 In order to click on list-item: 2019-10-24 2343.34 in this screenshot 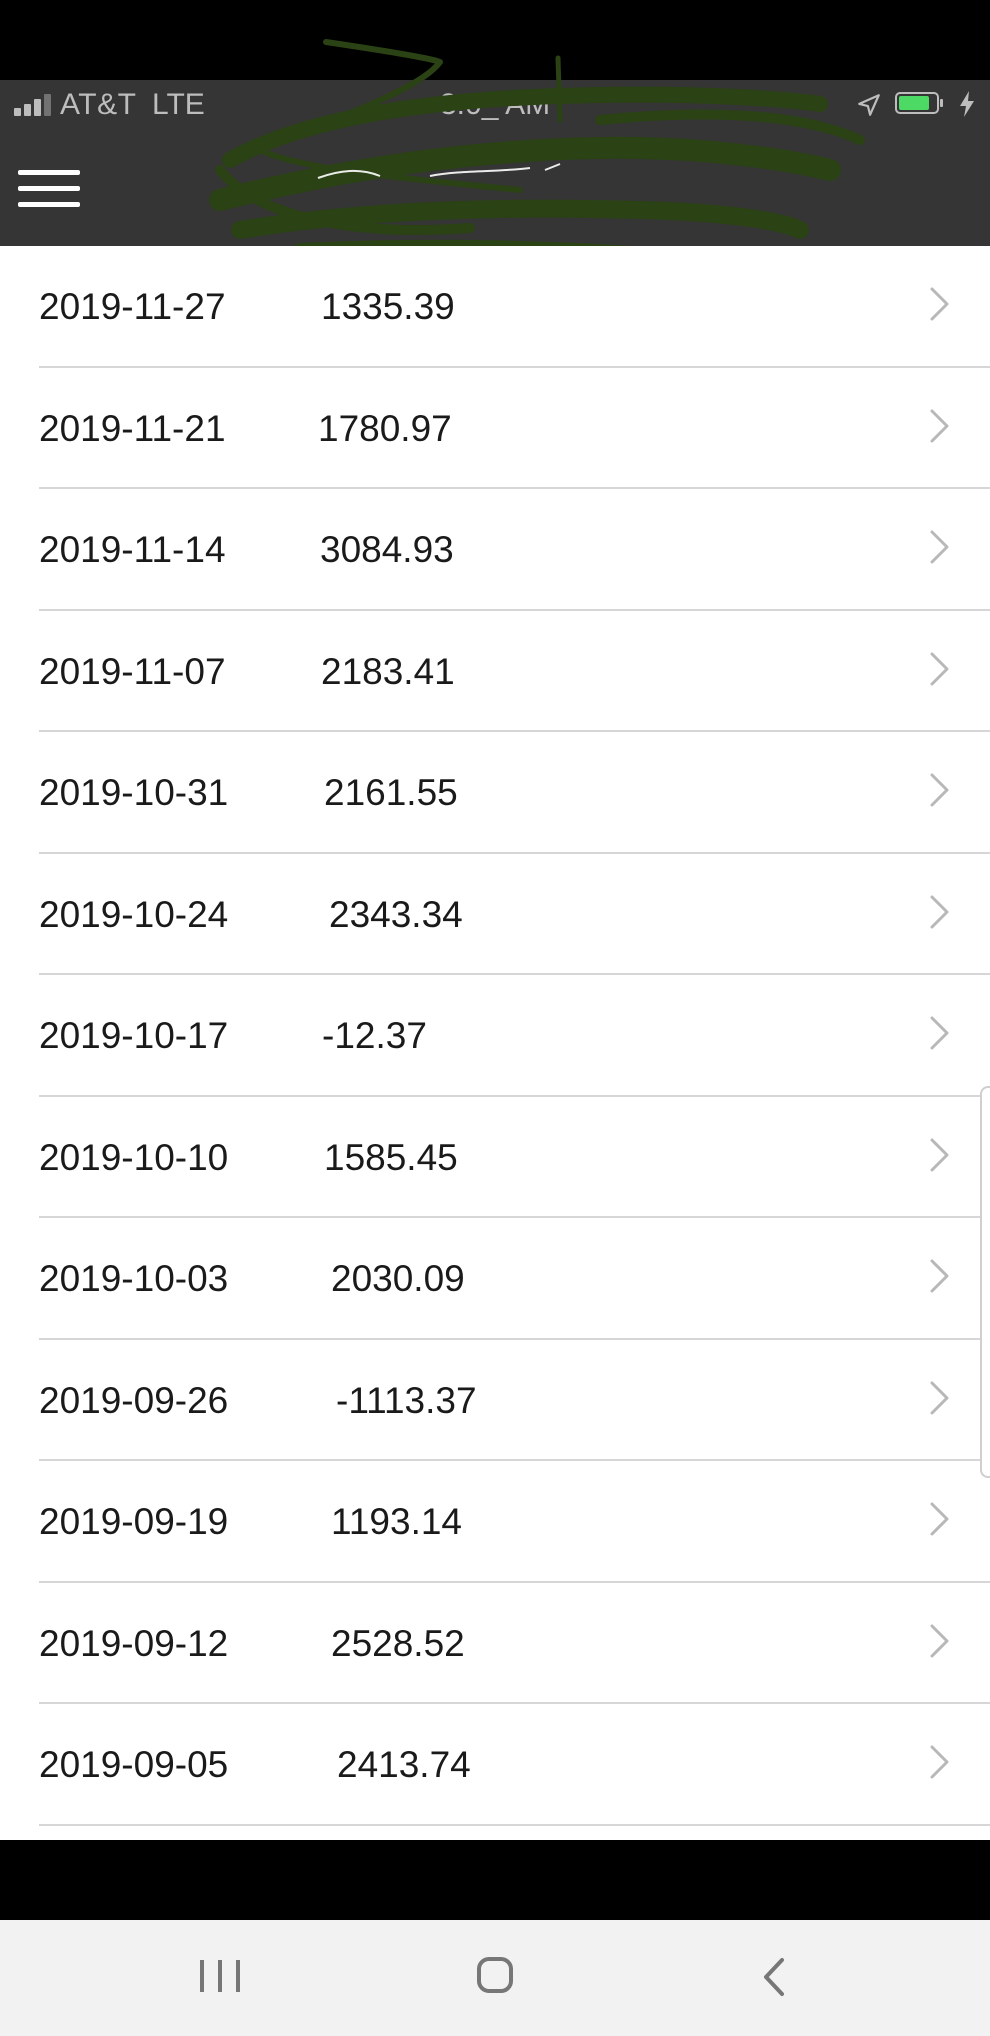, I will do `click(495, 915)`.